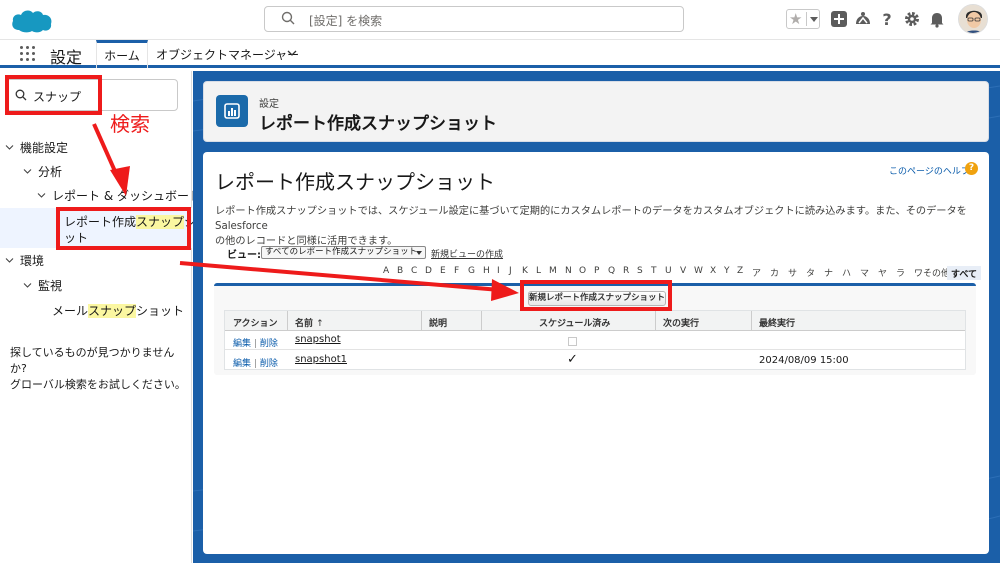 This screenshot has width=1000, height=563. I want to click on notifications-bell-icon, so click(937, 19).